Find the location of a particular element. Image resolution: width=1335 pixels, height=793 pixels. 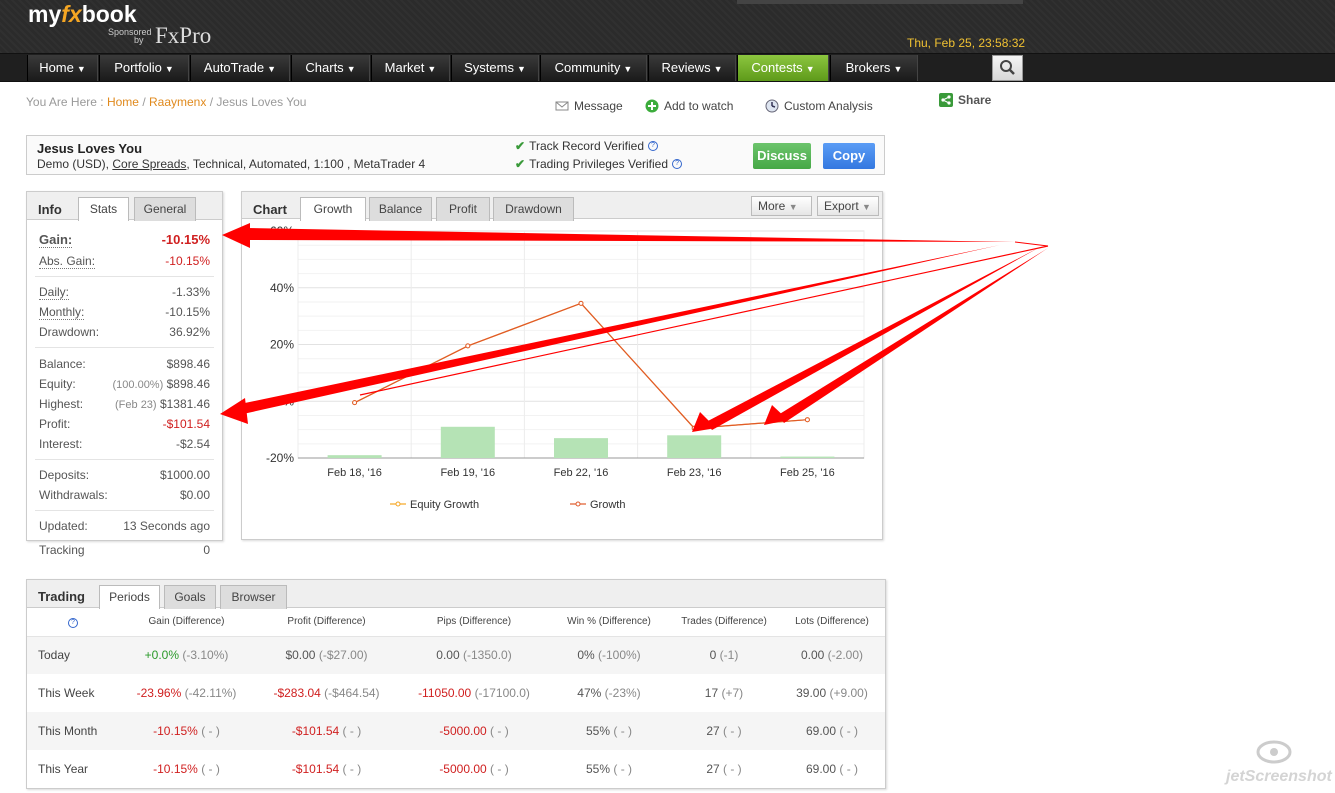

gain-difference: (-3.10%) is located at coordinates (205, 655).